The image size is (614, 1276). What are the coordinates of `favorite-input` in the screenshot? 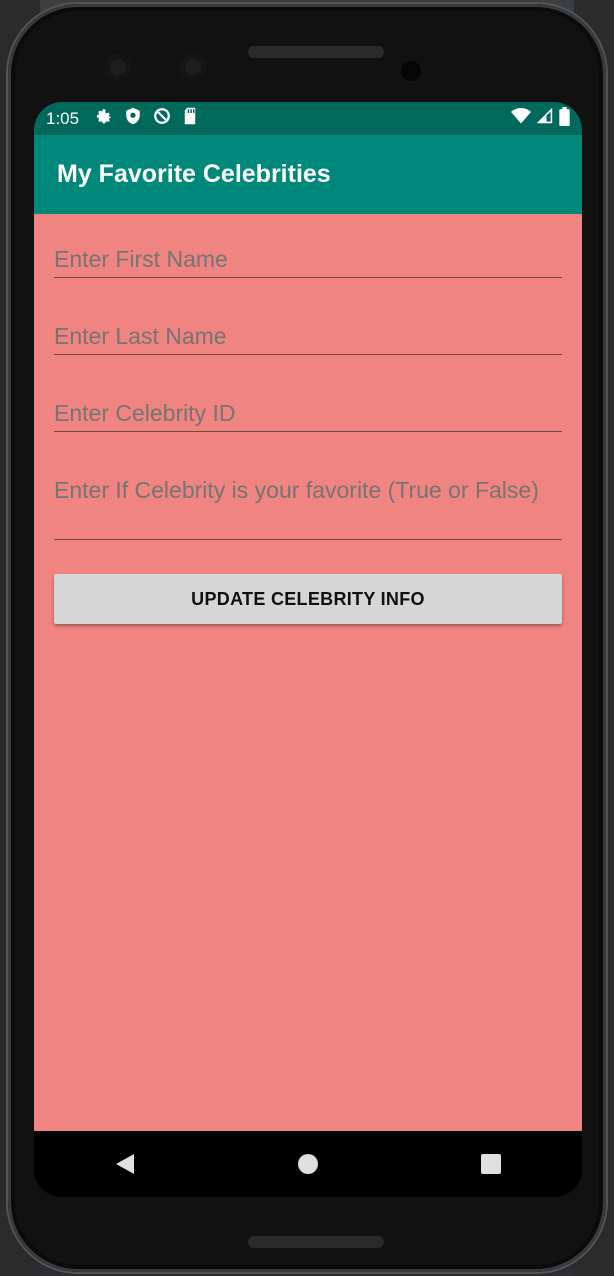 It's located at (308, 505).